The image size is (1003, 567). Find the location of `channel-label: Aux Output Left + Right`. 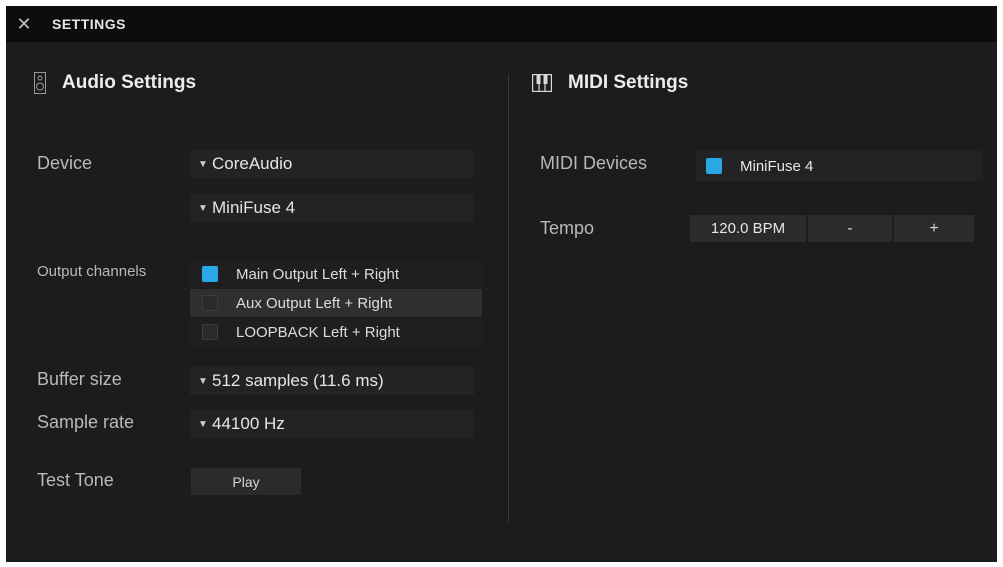

channel-label: Aux Output Left + Right is located at coordinates (314, 303).